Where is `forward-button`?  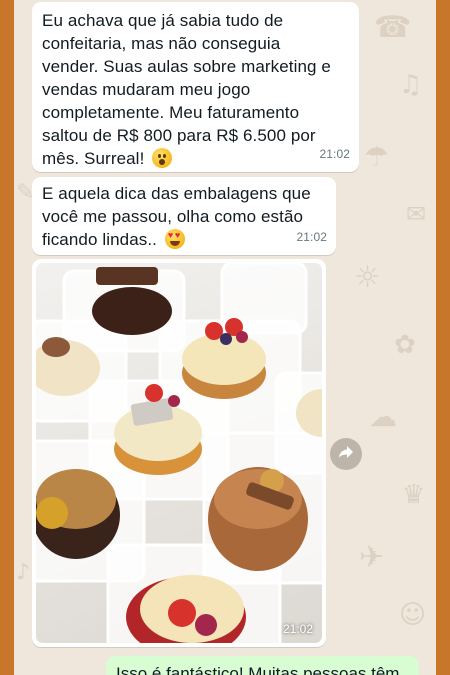 forward-button is located at coordinates (346, 454).